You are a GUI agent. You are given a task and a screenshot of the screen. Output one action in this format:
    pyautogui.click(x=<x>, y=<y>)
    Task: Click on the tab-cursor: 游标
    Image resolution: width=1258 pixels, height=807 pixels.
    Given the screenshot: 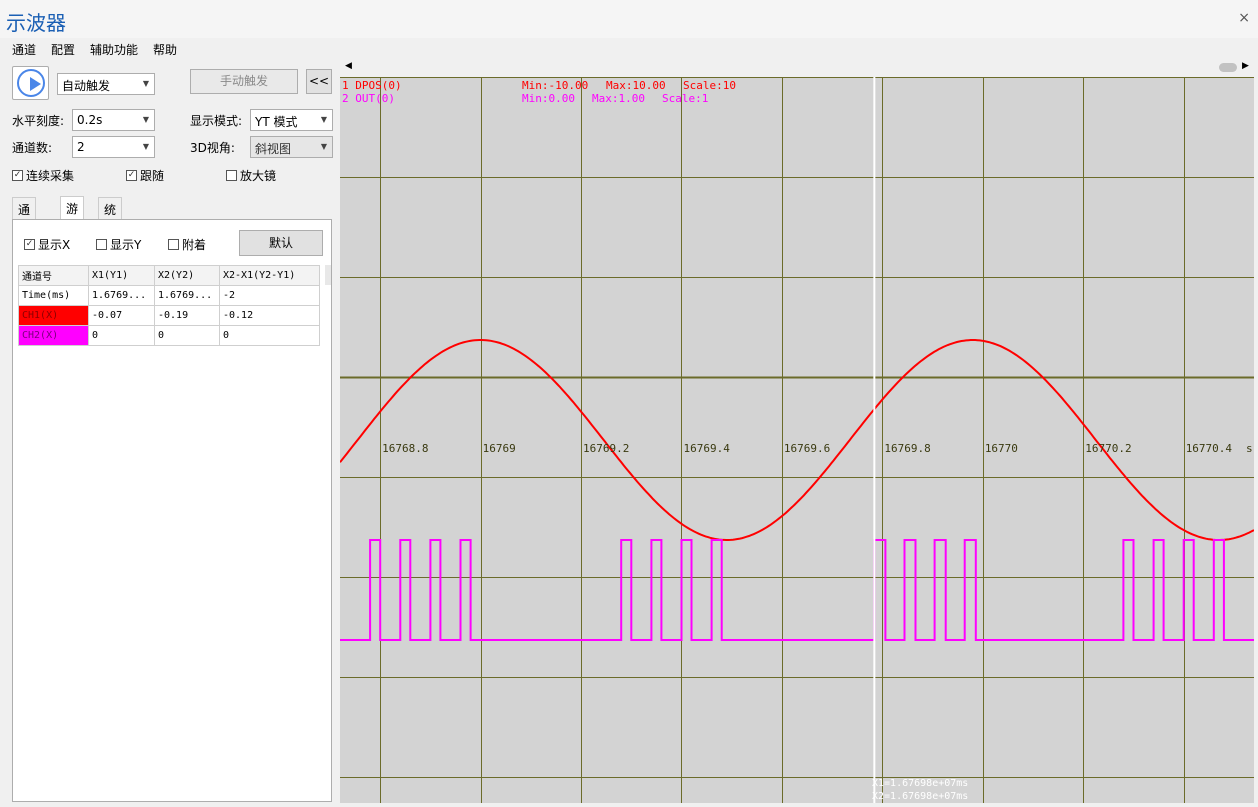 What is the action you would take?
    pyautogui.click(x=72, y=214)
    